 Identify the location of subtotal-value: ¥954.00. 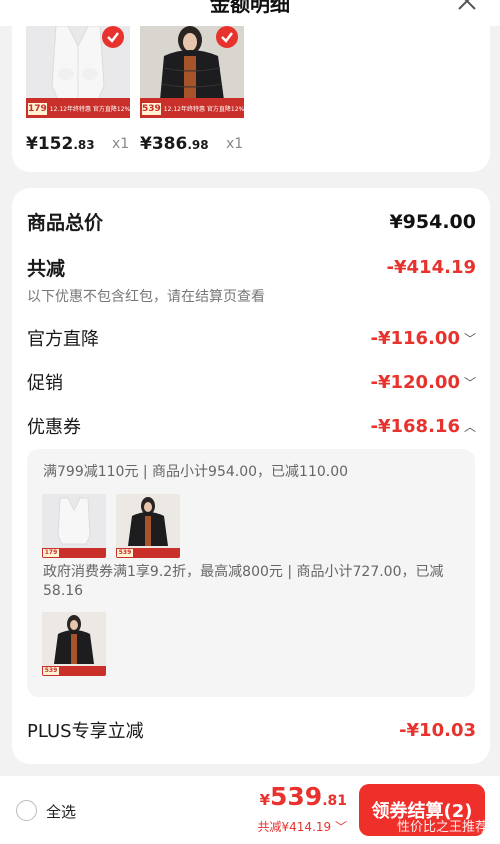
(432, 221).